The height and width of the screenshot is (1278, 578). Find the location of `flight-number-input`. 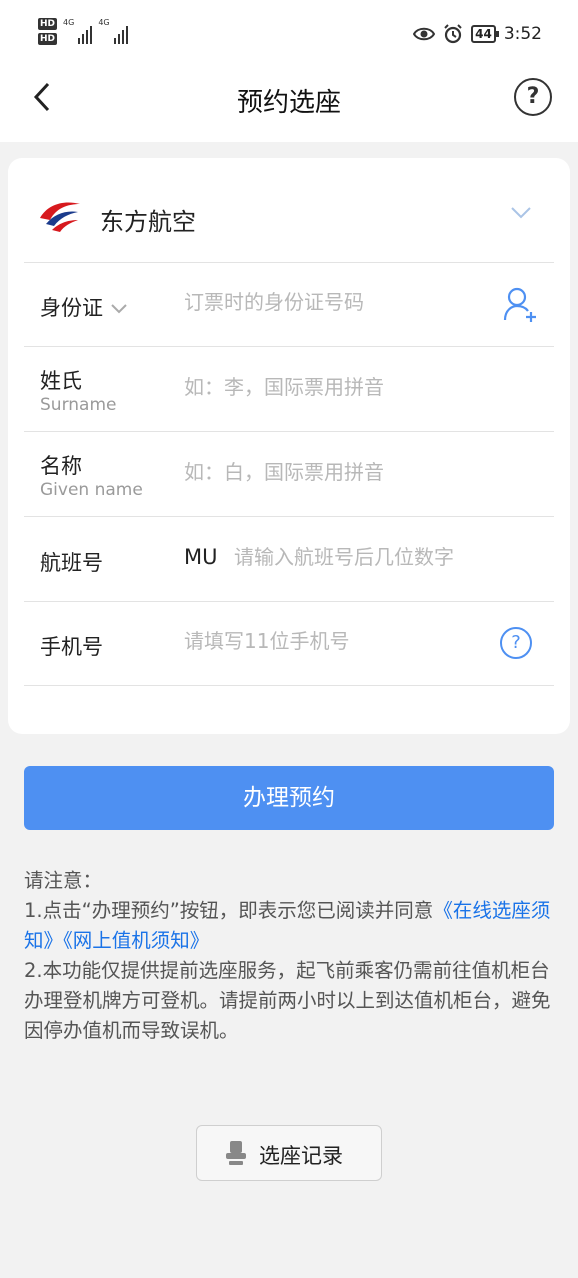

flight-number-input is located at coordinates (394, 557).